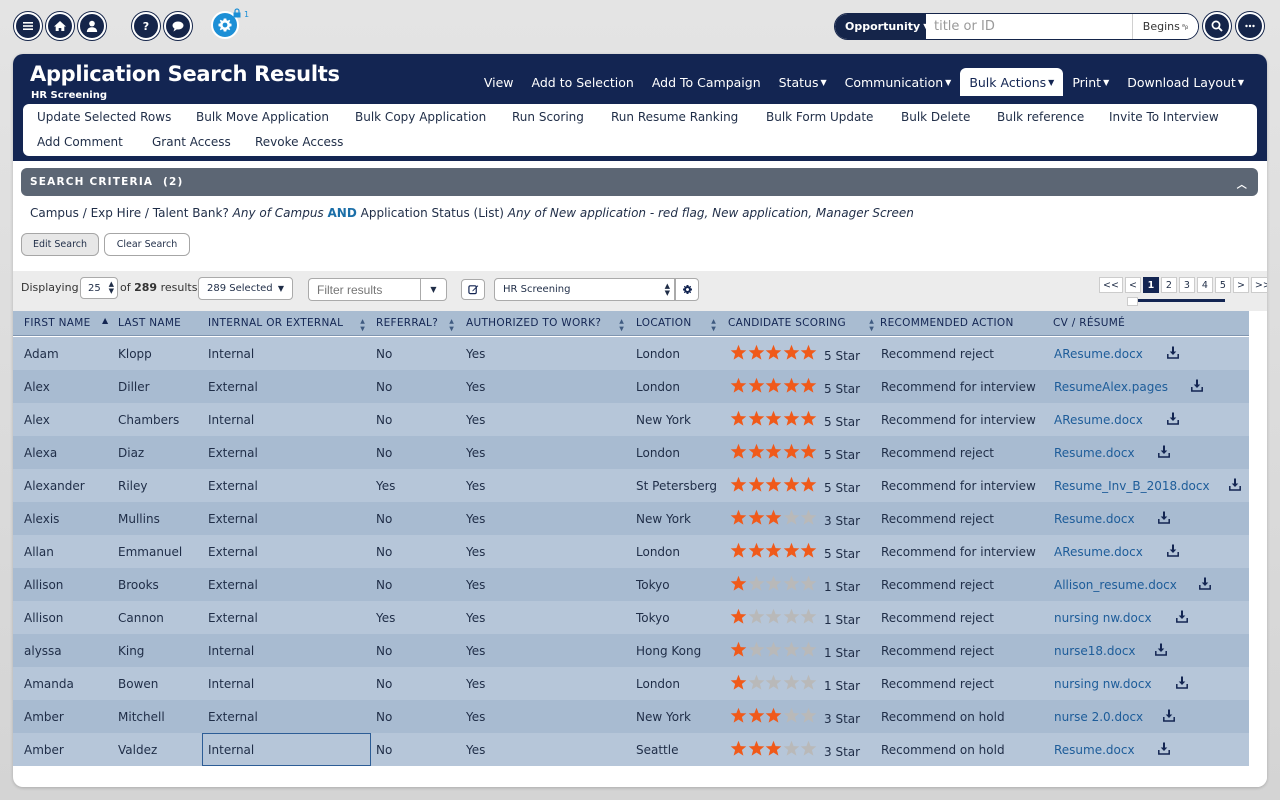 The image size is (1280, 800). Describe the element at coordinates (1258, 285) in the screenshot. I see `page-button-last: >>` at that location.